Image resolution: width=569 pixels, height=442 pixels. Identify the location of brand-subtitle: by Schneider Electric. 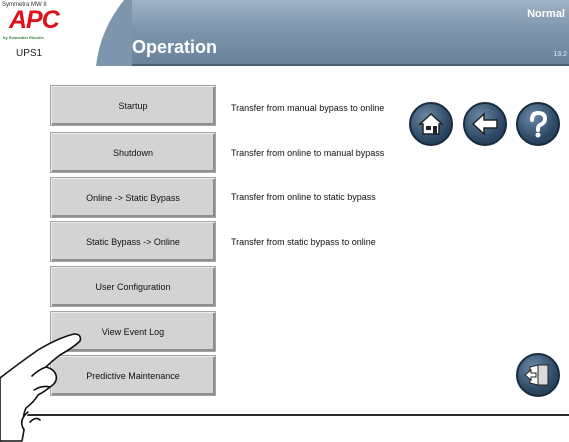
(23, 37).